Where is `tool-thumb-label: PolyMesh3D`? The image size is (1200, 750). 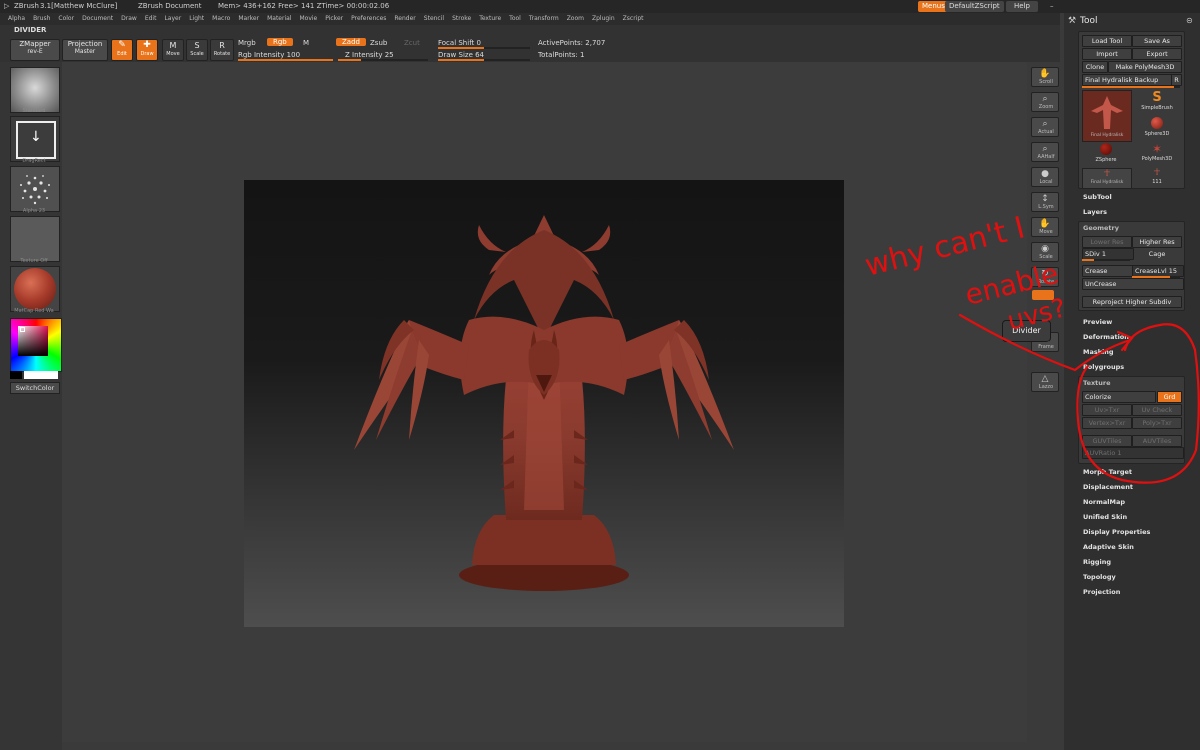 tool-thumb-label: PolyMesh3D is located at coordinates (1157, 159).